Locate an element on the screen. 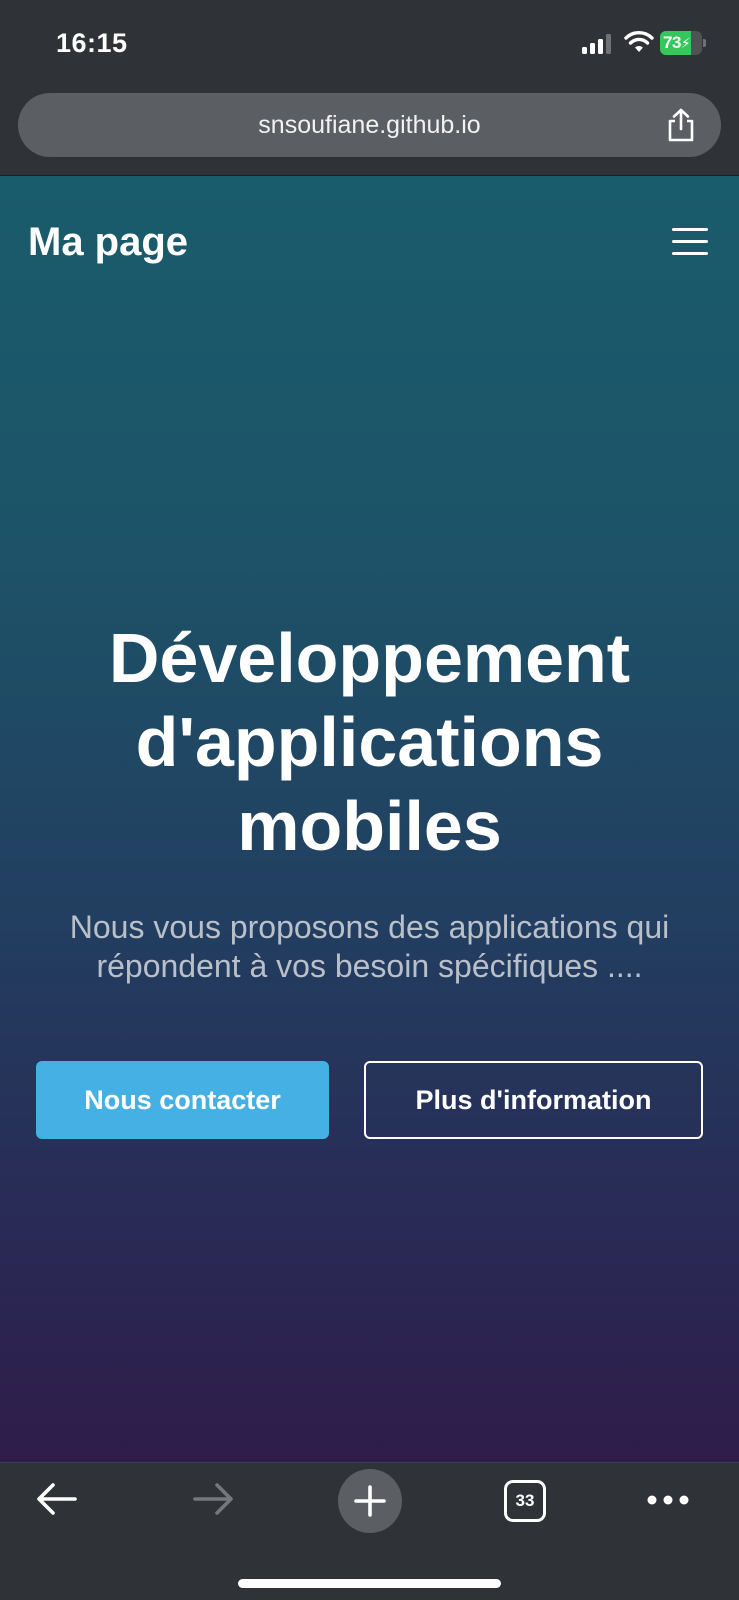  url-text: snsoufiane.github.io is located at coordinates (369, 125).